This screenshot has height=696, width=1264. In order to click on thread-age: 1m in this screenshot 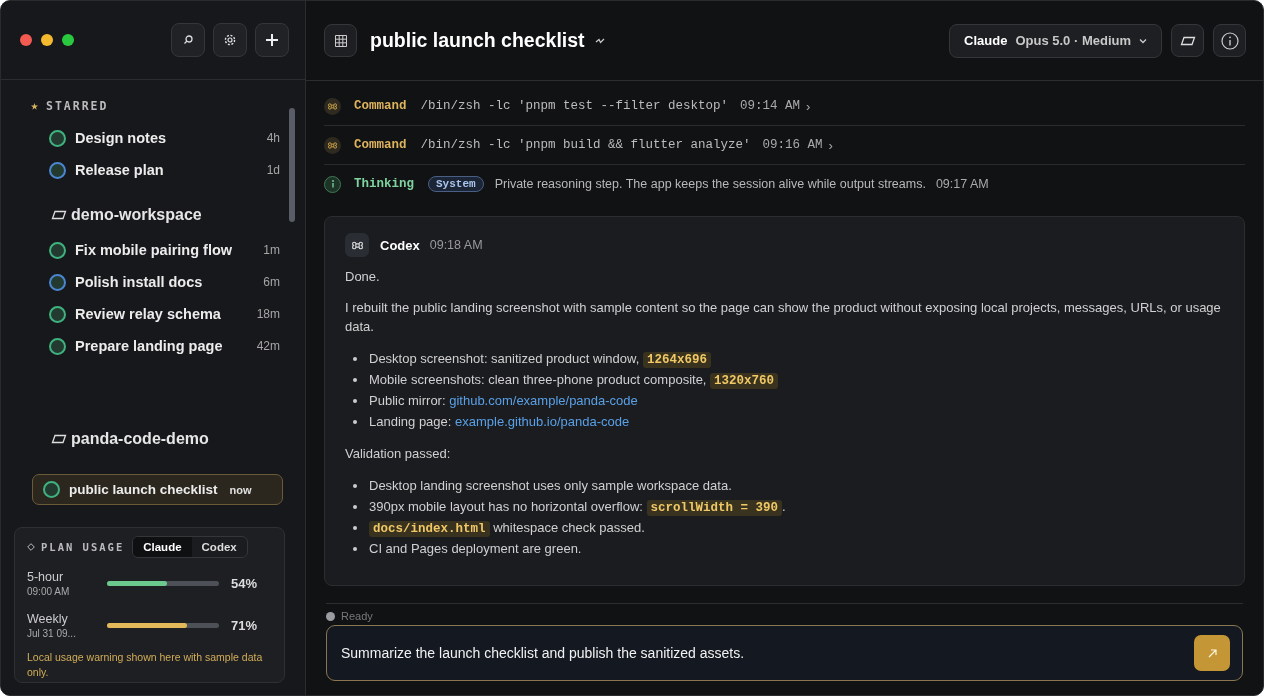, I will do `click(271, 250)`.